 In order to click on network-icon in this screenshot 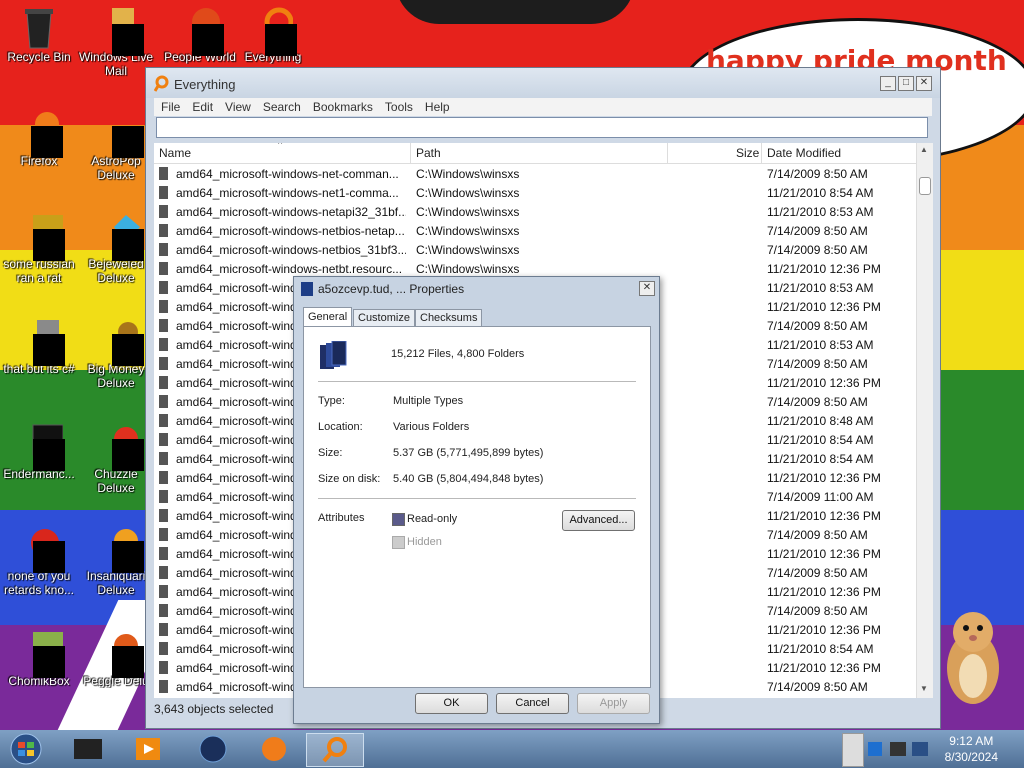, I will do `click(898, 749)`.